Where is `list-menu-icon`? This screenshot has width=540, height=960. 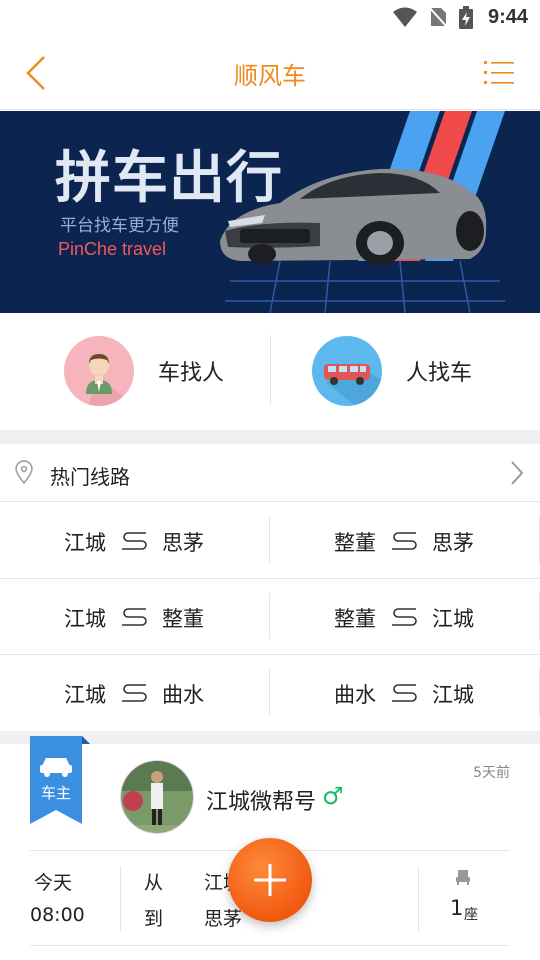 list-menu-icon is located at coordinates (499, 73).